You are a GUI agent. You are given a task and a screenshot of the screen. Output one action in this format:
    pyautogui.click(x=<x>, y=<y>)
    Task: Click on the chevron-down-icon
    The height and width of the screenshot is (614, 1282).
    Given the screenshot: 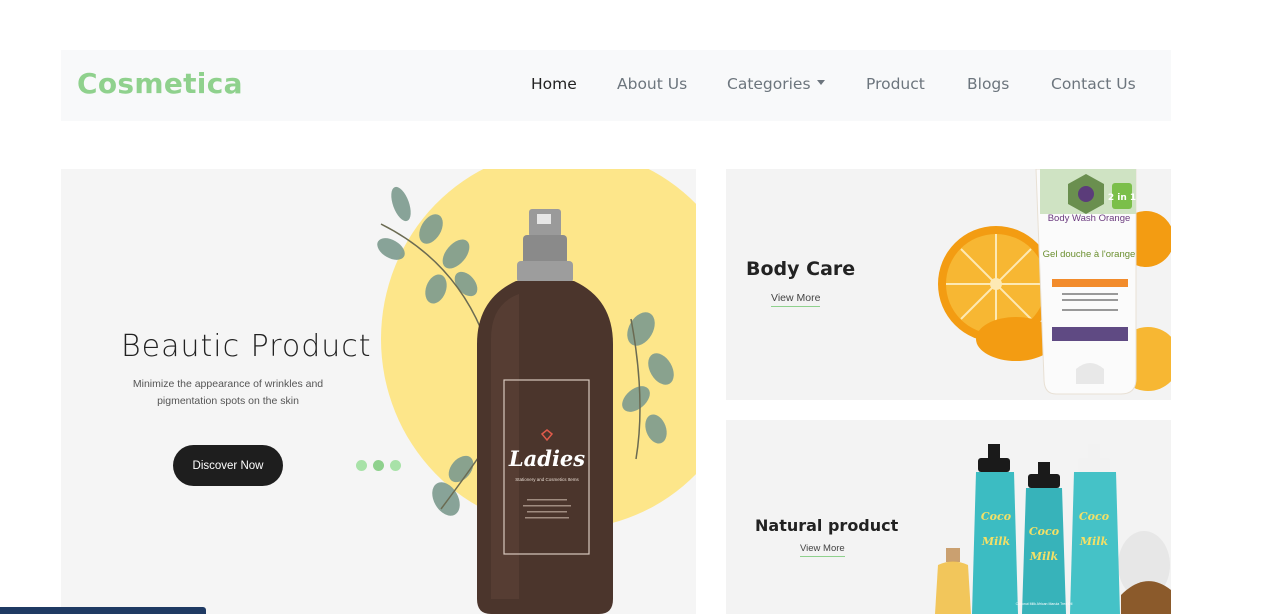 What is the action you would take?
    pyautogui.click(x=820, y=82)
    